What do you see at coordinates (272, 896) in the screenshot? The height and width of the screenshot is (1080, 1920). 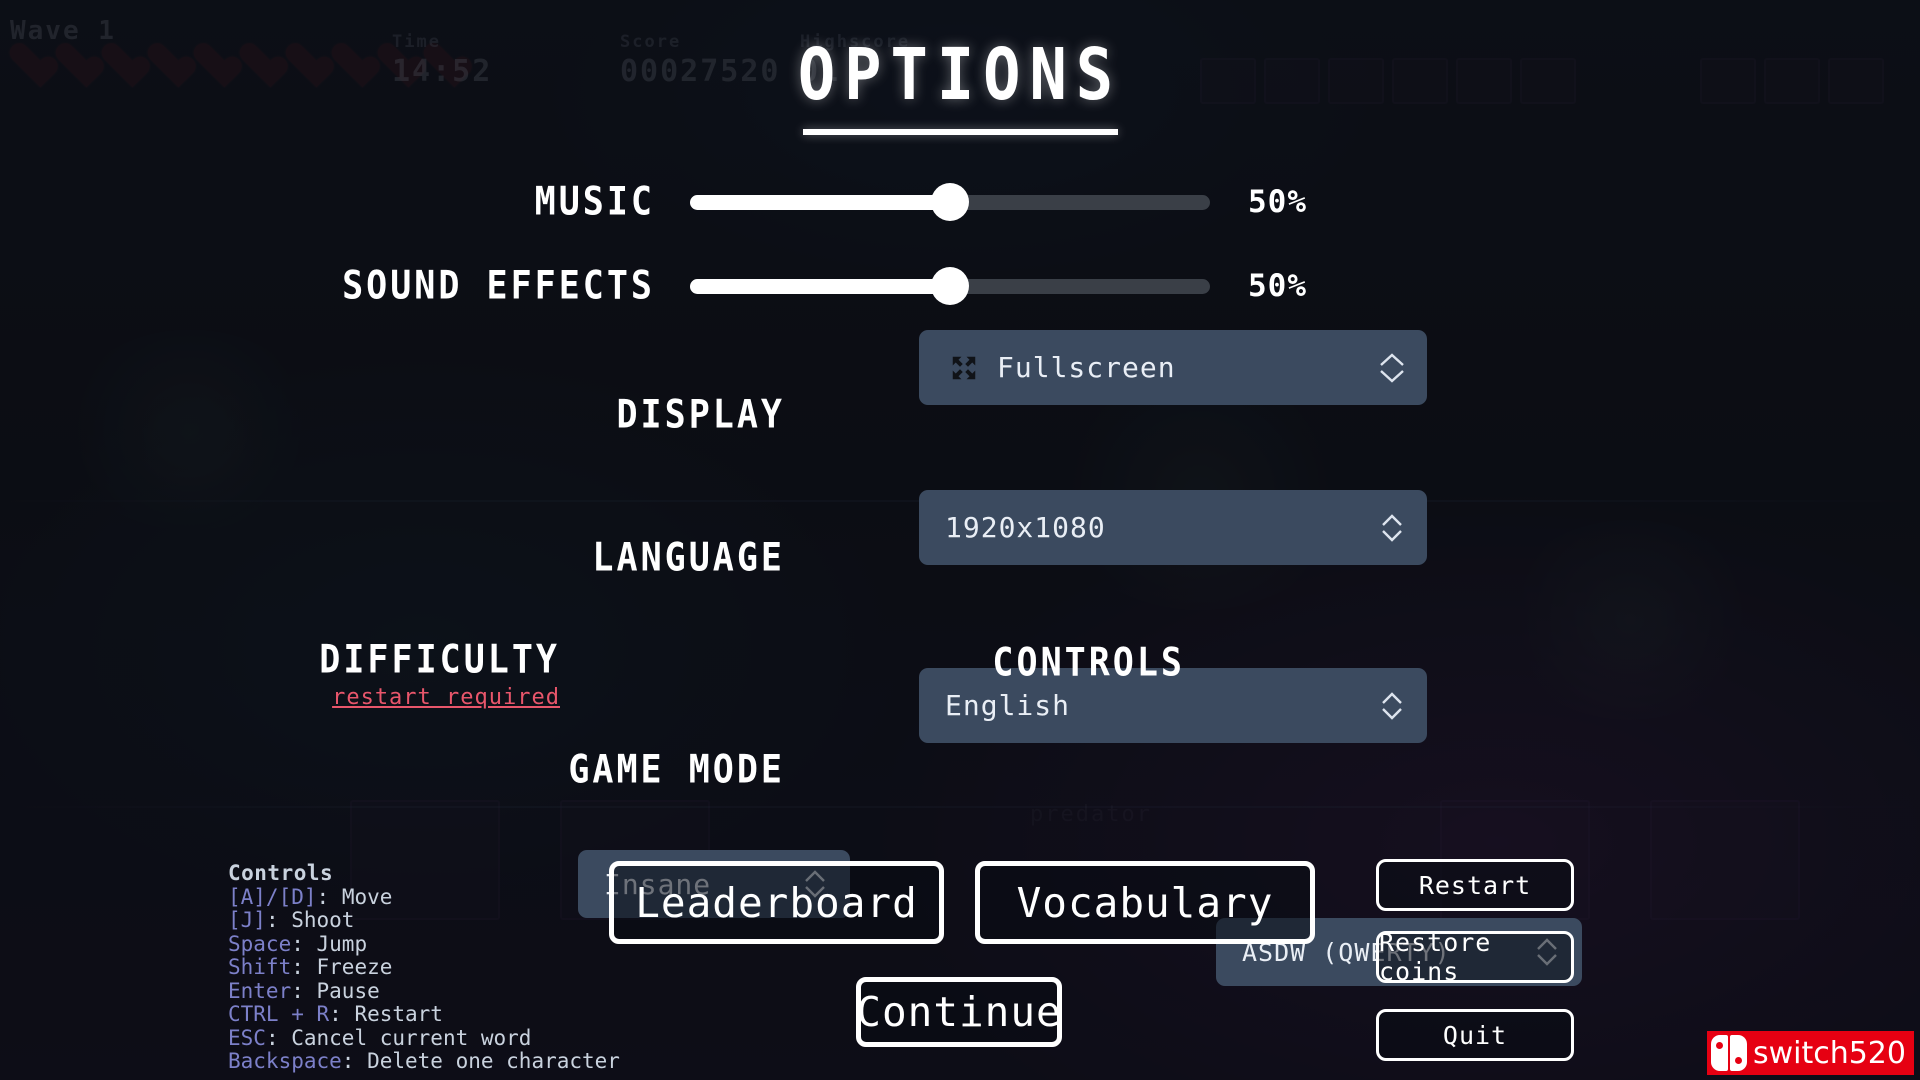 I see `legend-key: [A]/[D]` at bounding box center [272, 896].